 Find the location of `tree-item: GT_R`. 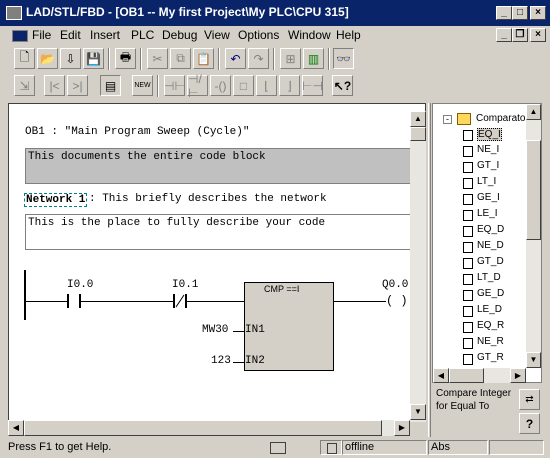

tree-item: GT_R is located at coordinates (490, 357).